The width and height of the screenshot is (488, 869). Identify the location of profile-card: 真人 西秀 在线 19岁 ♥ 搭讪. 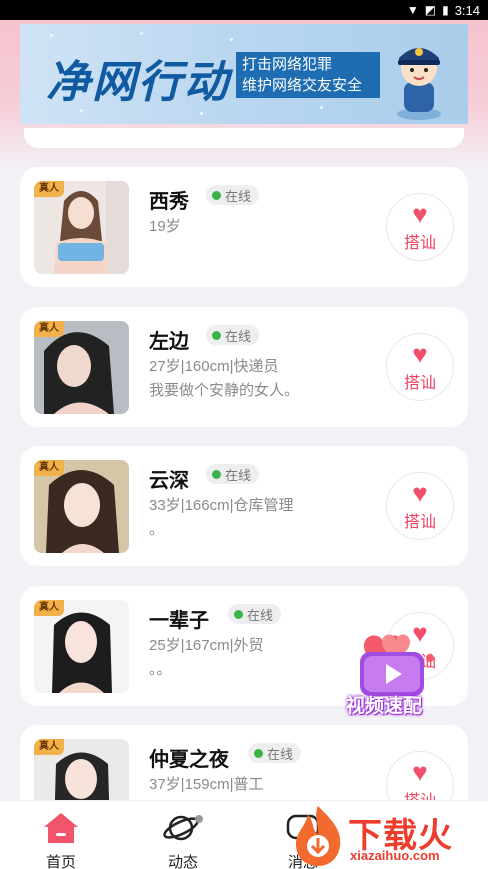
(244, 227).